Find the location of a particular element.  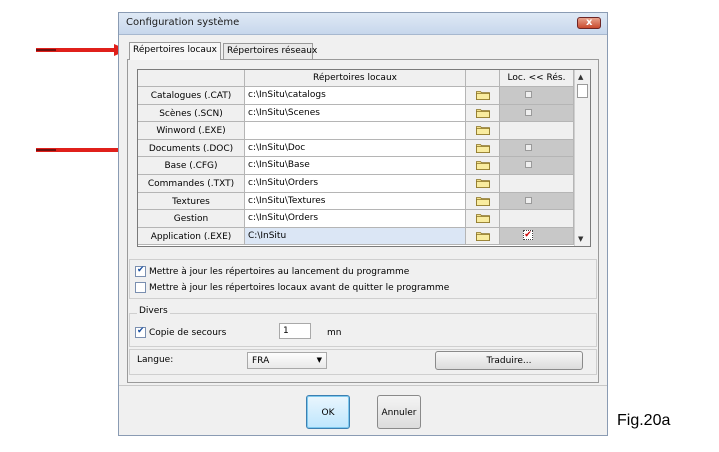

column-header: Loc. << Rés. is located at coordinates (537, 78).